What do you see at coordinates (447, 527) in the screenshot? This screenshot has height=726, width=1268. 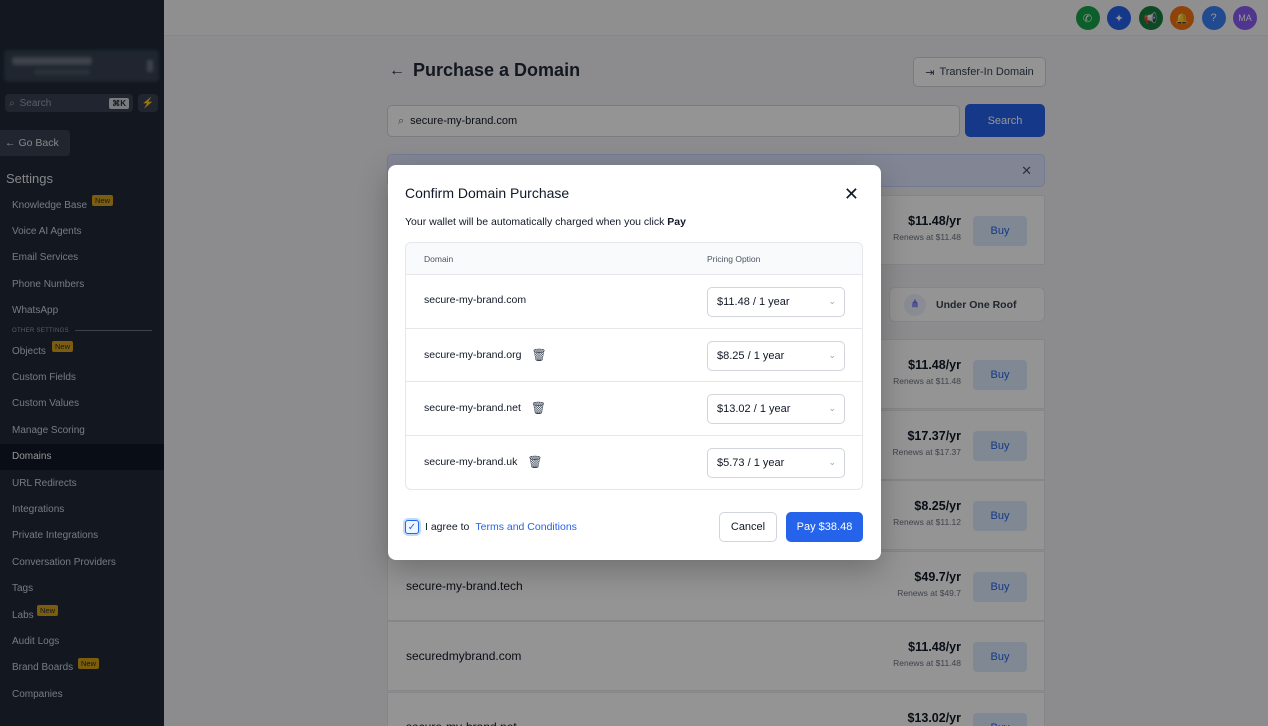 I see `agree-text: I agree to` at bounding box center [447, 527].